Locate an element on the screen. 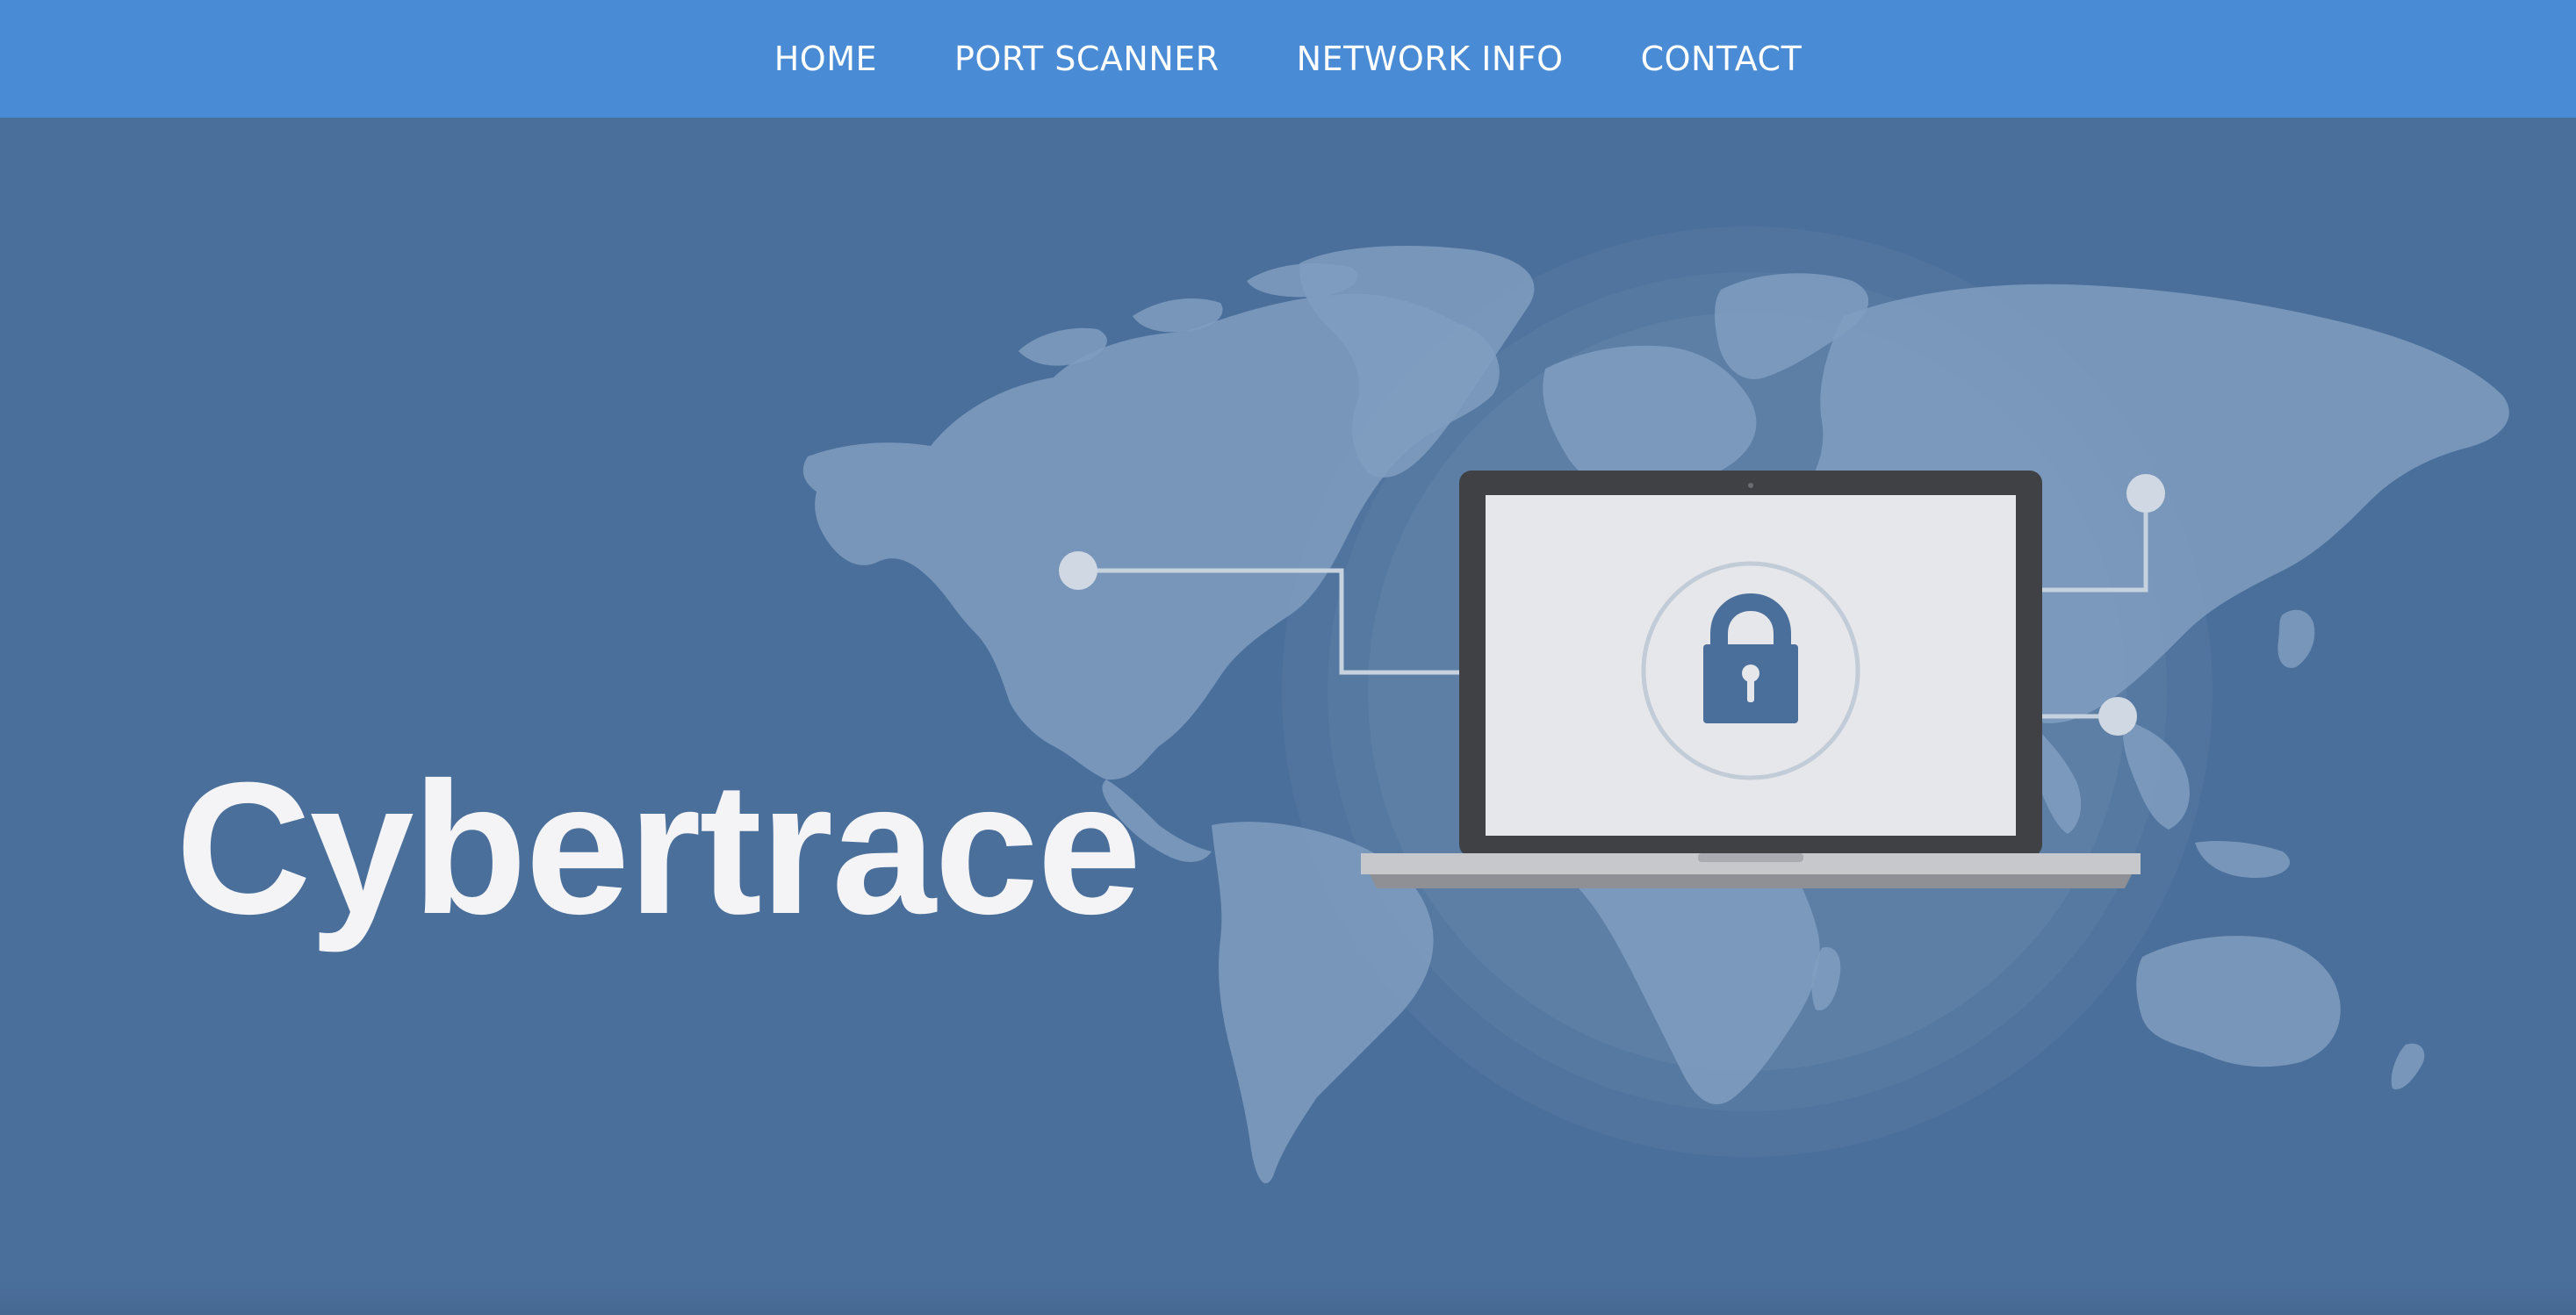 The image size is (2576, 1315). hero-title: Cybertrace is located at coordinates (658, 848).